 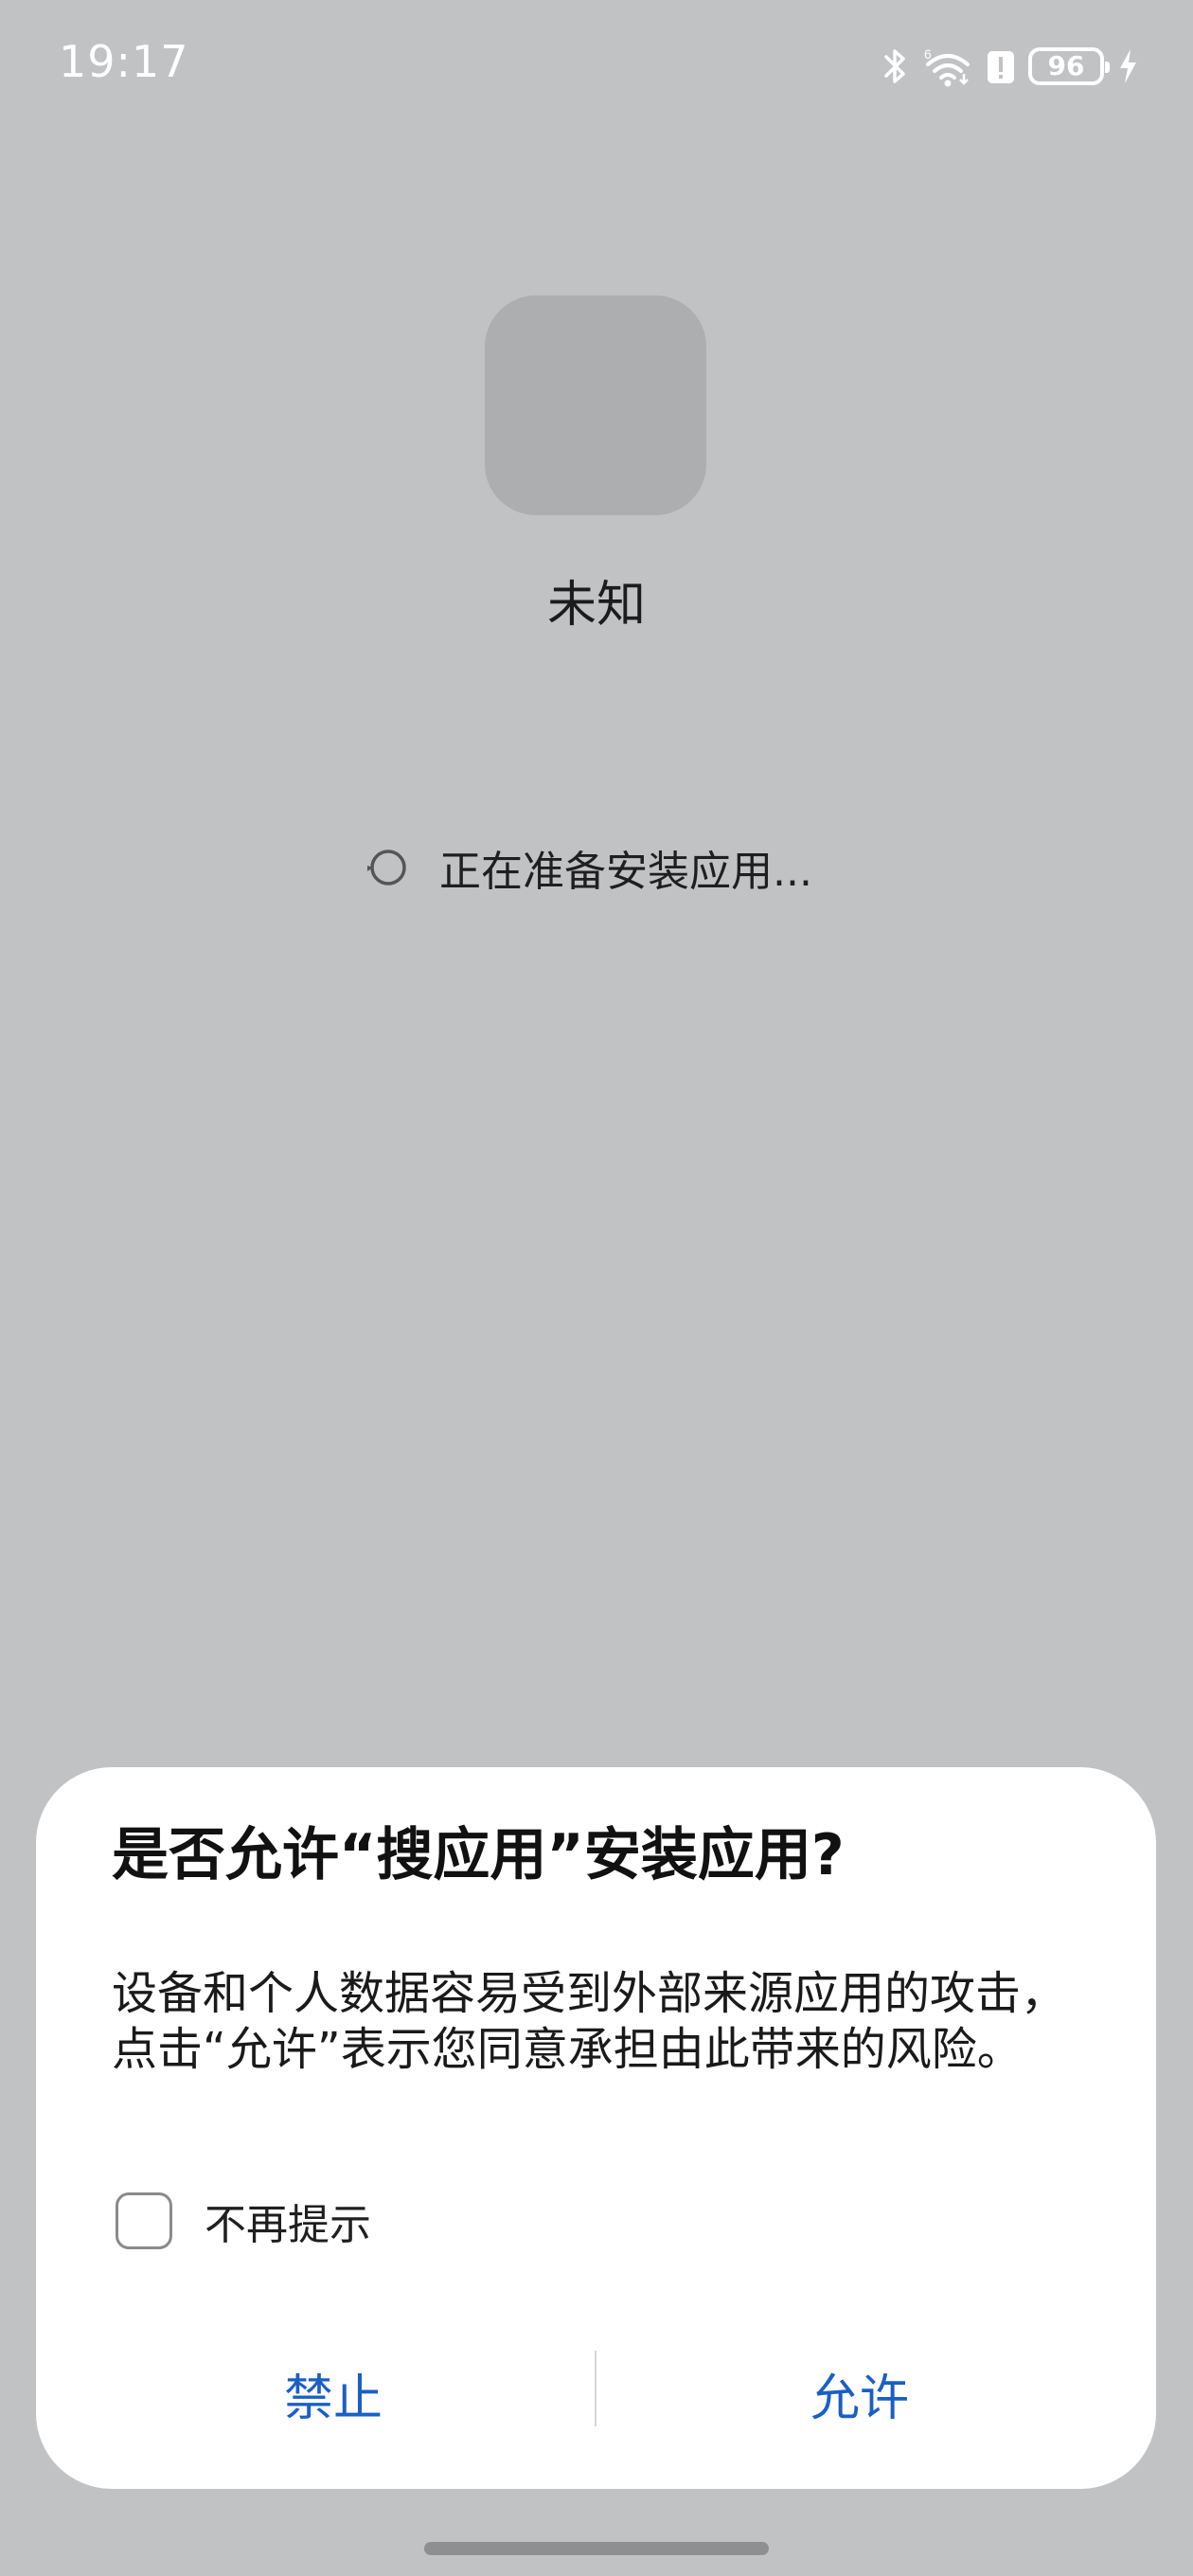 What do you see at coordinates (947, 66) in the screenshot?
I see `wifi-icon: 6` at bounding box center [947, 66].